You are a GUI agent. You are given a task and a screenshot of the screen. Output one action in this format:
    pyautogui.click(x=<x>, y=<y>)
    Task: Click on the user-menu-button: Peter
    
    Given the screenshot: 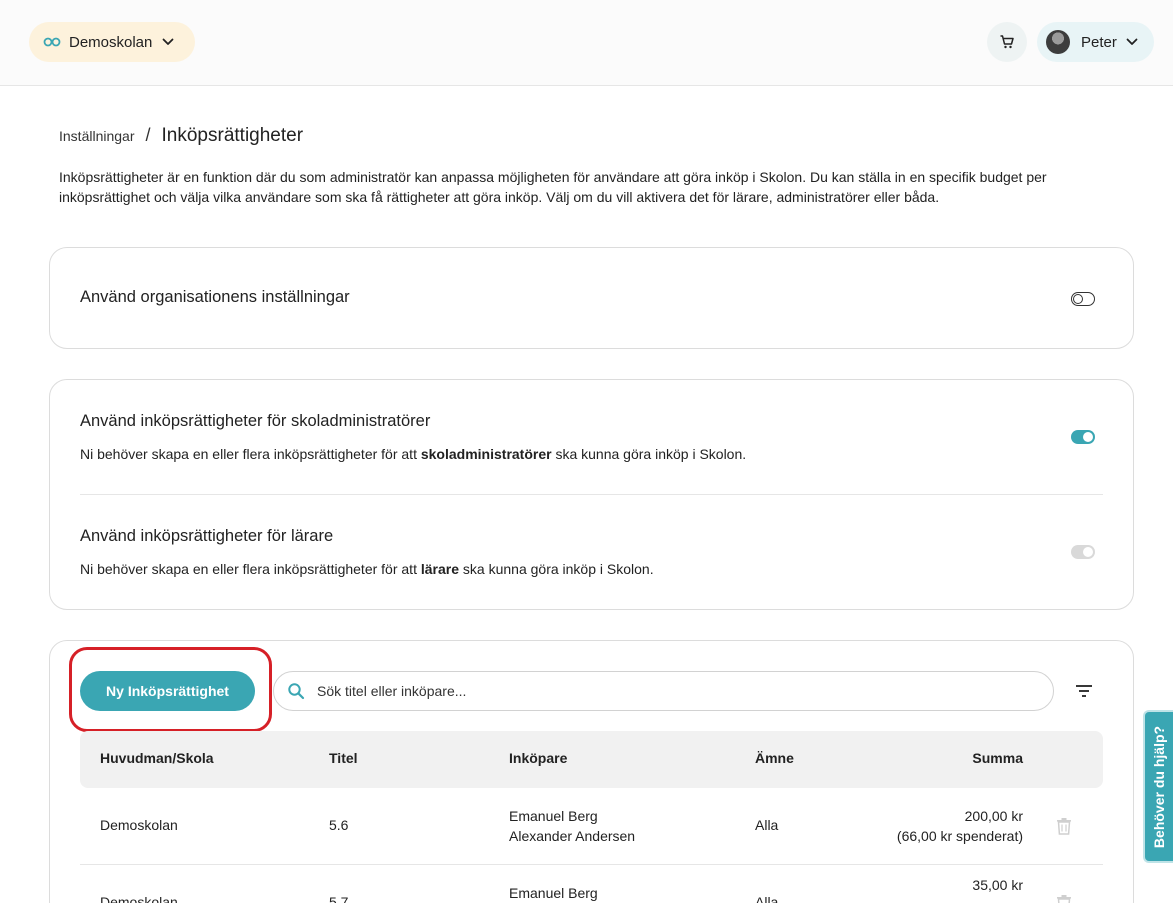 What is the action you would take?
    pyautogui.click(x=1095, y=42)
    